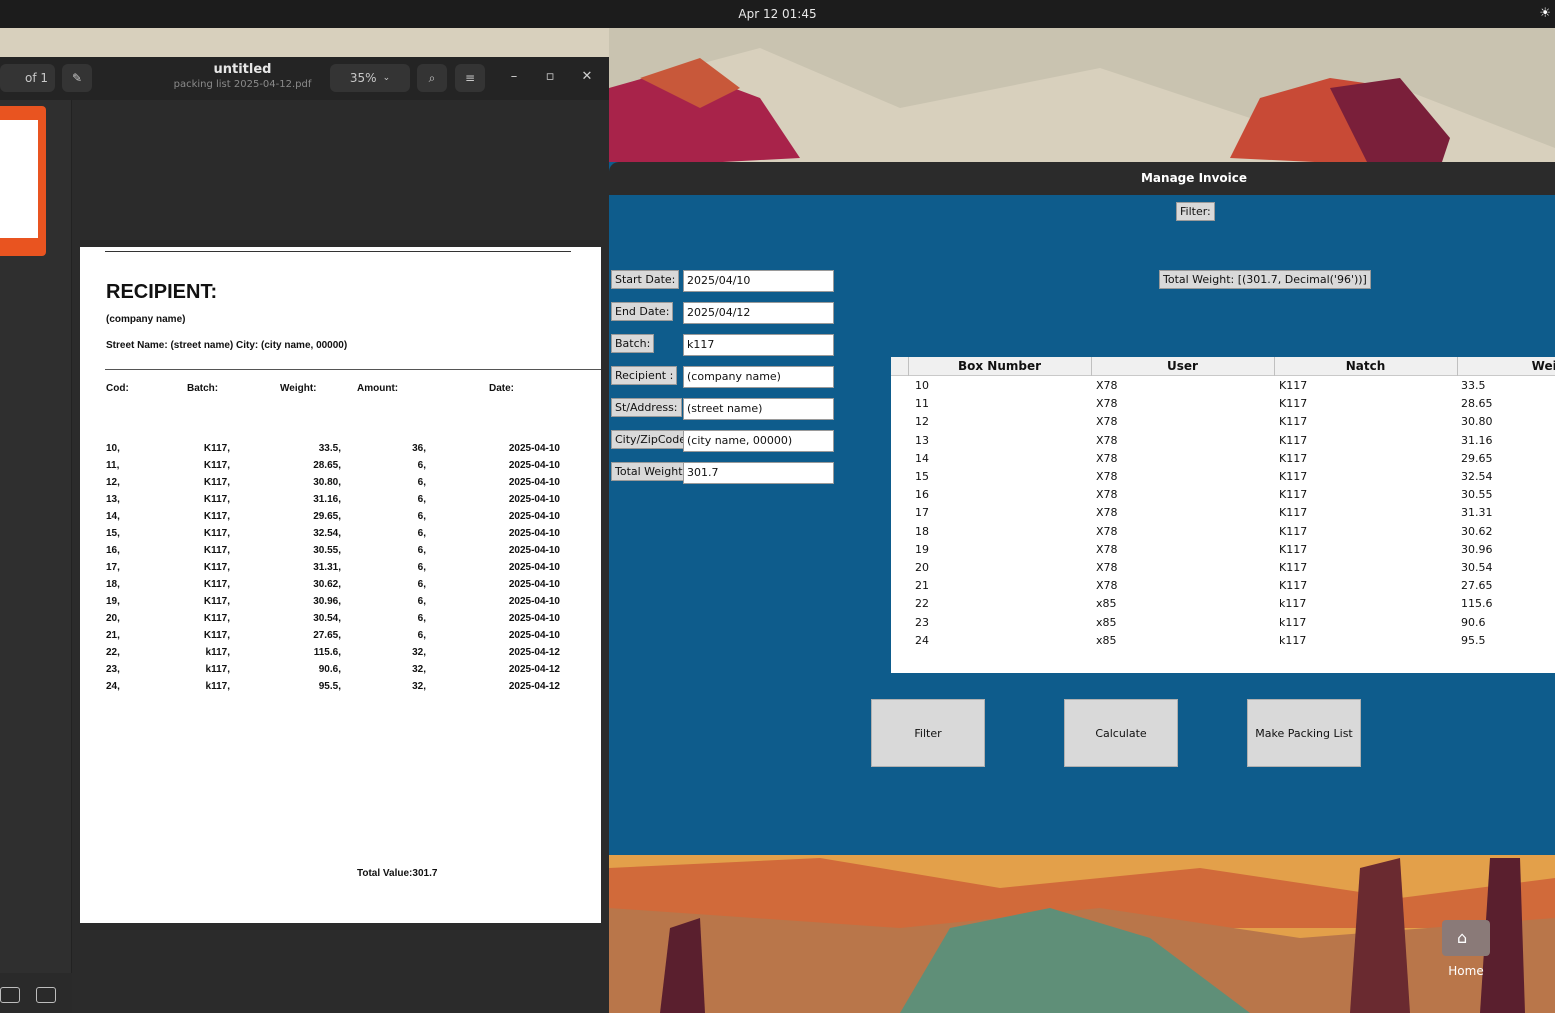 Image resolution: width=1555 pixels, height=1013 pixels. What do you see at coordinates (113, 652) in the screenshot?
I see `pdf-cell: 22,` at bounding box center [113, 652].